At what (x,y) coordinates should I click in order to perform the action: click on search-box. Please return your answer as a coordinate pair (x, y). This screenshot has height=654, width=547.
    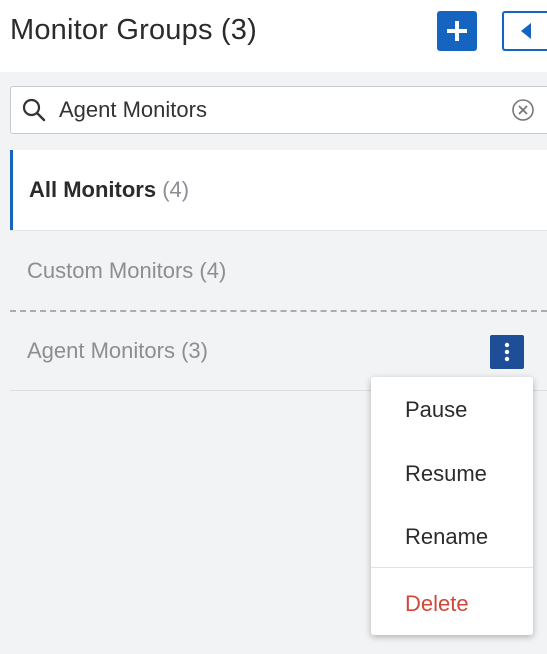
    Looking at the image, I should click on (278, 110).